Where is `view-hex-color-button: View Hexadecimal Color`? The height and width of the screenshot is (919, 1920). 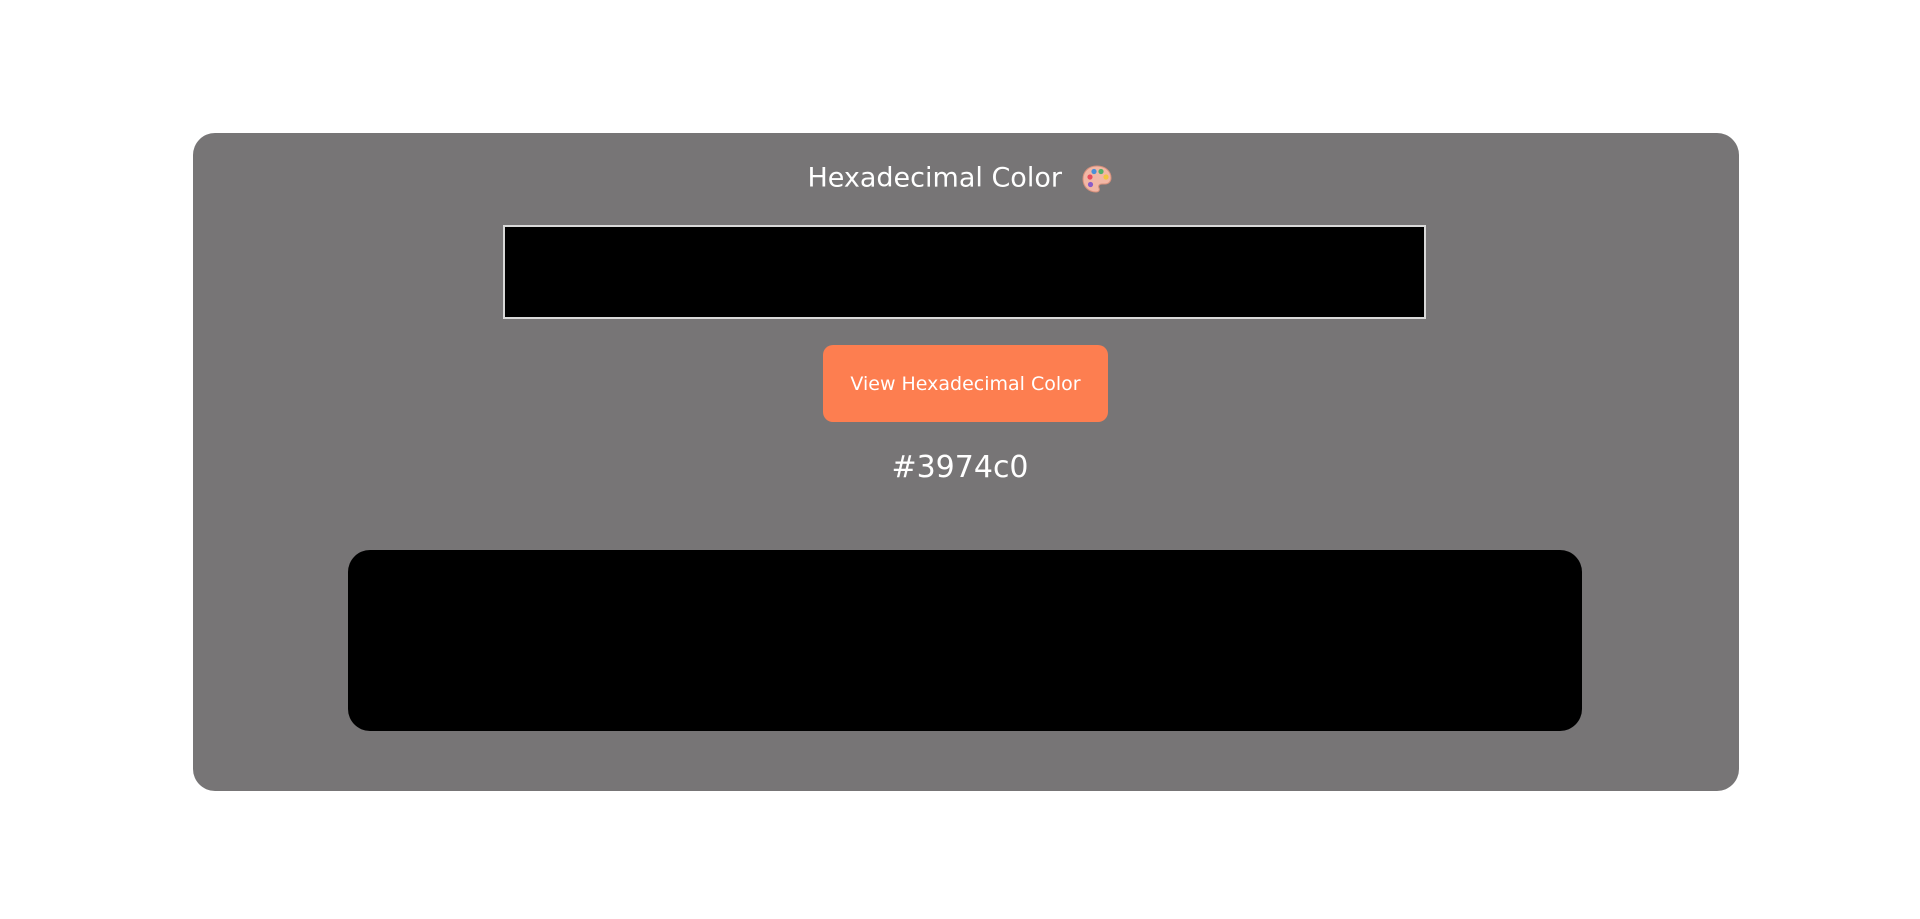
view-hex-color-button: View Hexadecimal Color is located at coordinates (965, 383).